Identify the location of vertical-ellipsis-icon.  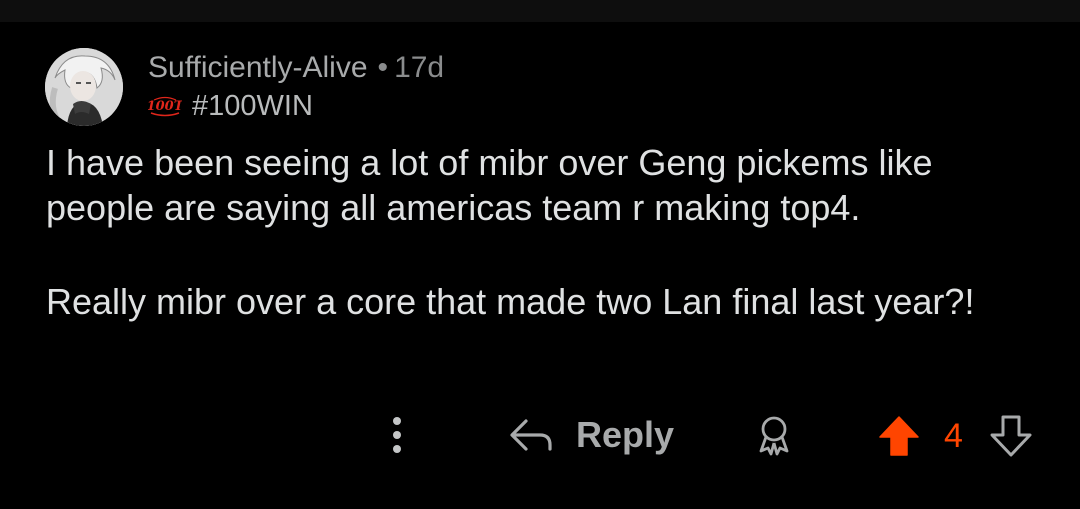
(397, 435).